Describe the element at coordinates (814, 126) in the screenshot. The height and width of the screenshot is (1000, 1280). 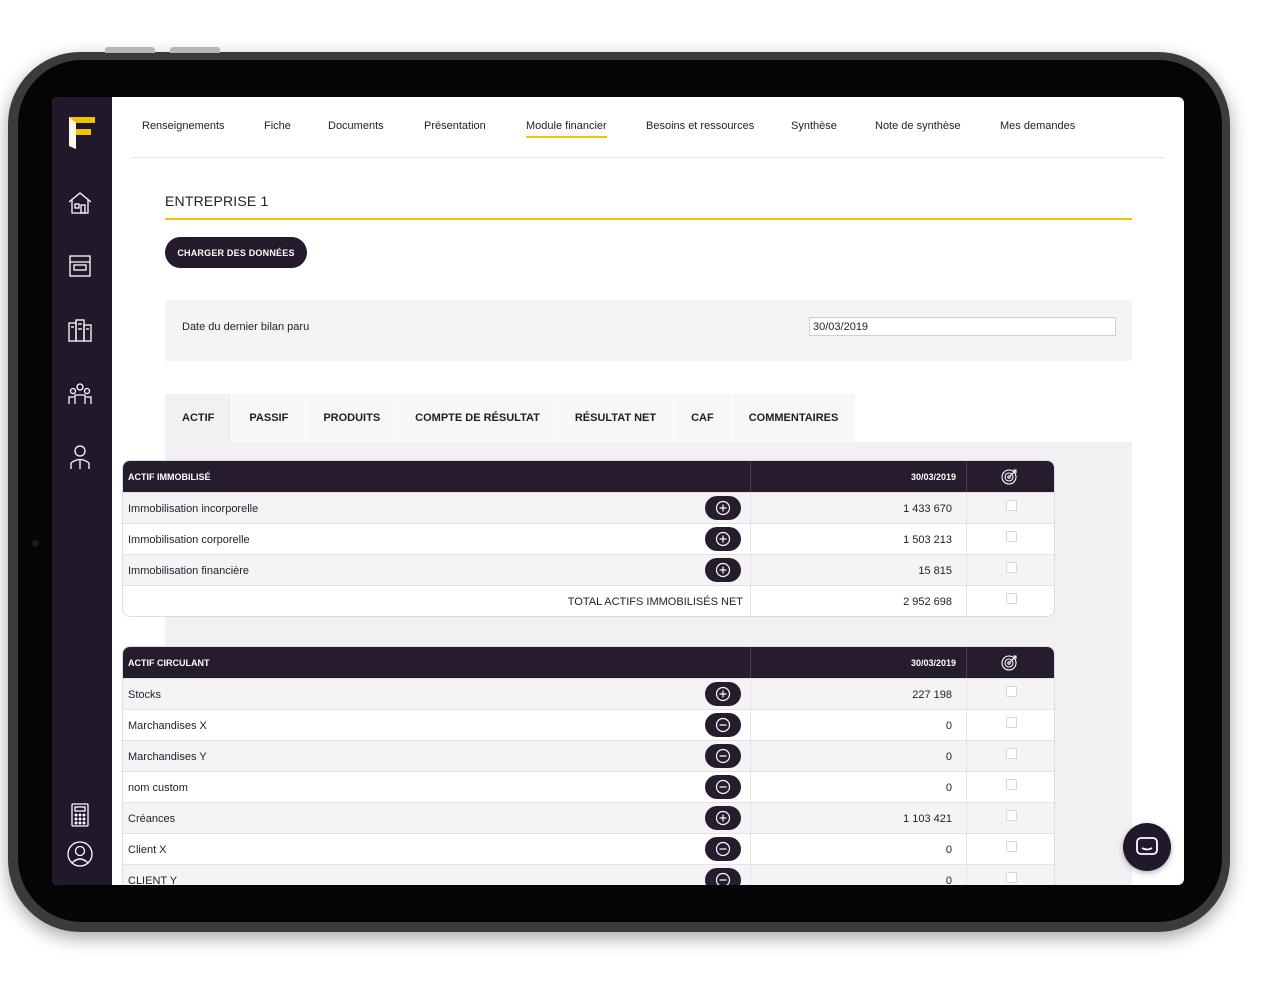
I see `nav-synthese: Synthèse` at that location.